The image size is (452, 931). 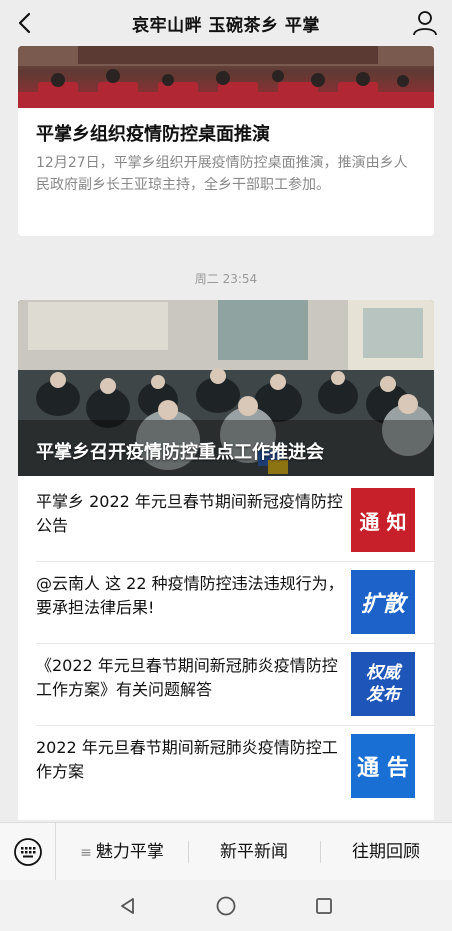 I want to click on list-item-thumbnail: 通 知, so click(x=383, y=520).